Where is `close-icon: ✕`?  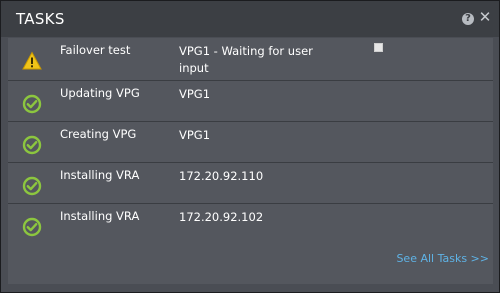
close-icon: ✕ is located at coordinates (485, 17).